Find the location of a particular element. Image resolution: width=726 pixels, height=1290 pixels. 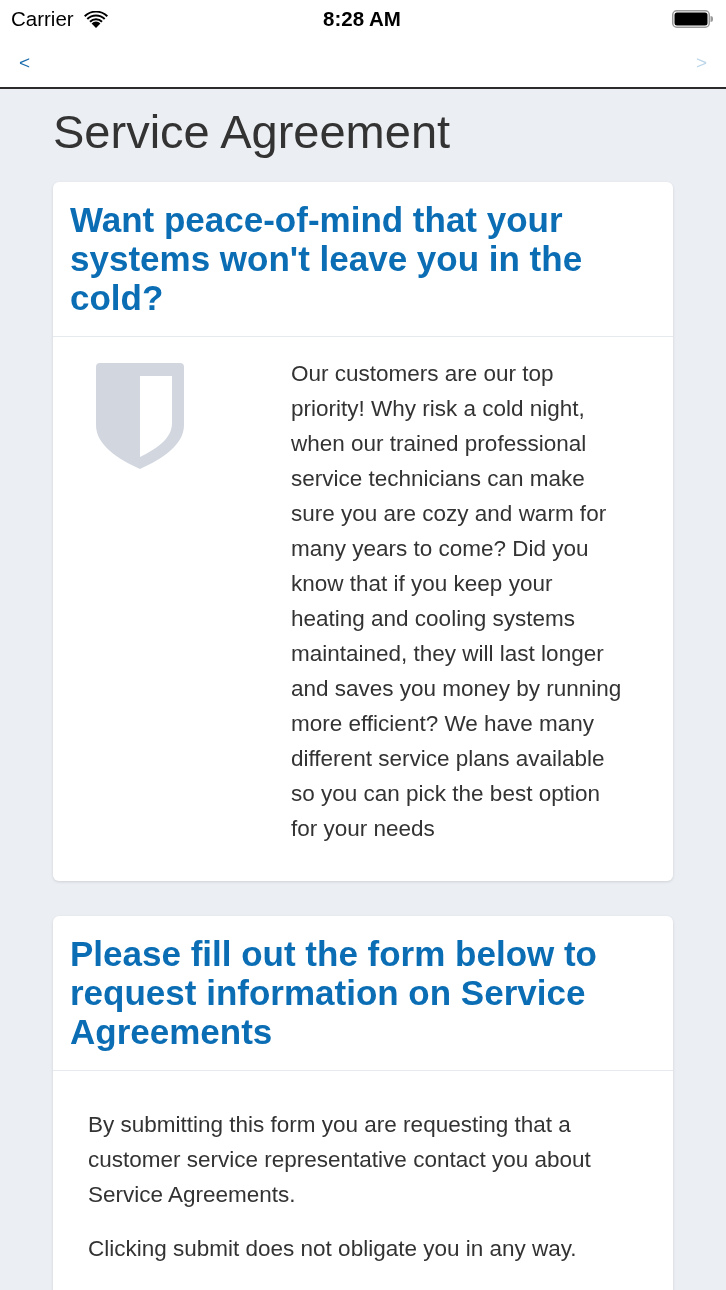

wifi-icon is located at coordinates (95, 19).